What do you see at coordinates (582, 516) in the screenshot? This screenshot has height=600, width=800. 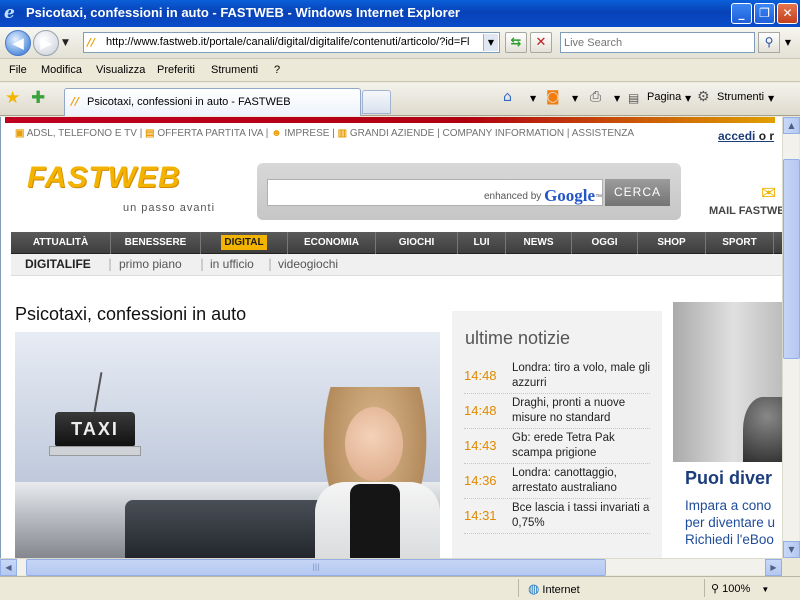 I see `news-text: Bce lascia i tassi invariati a 0,75%` at bounding box center [582, 516].